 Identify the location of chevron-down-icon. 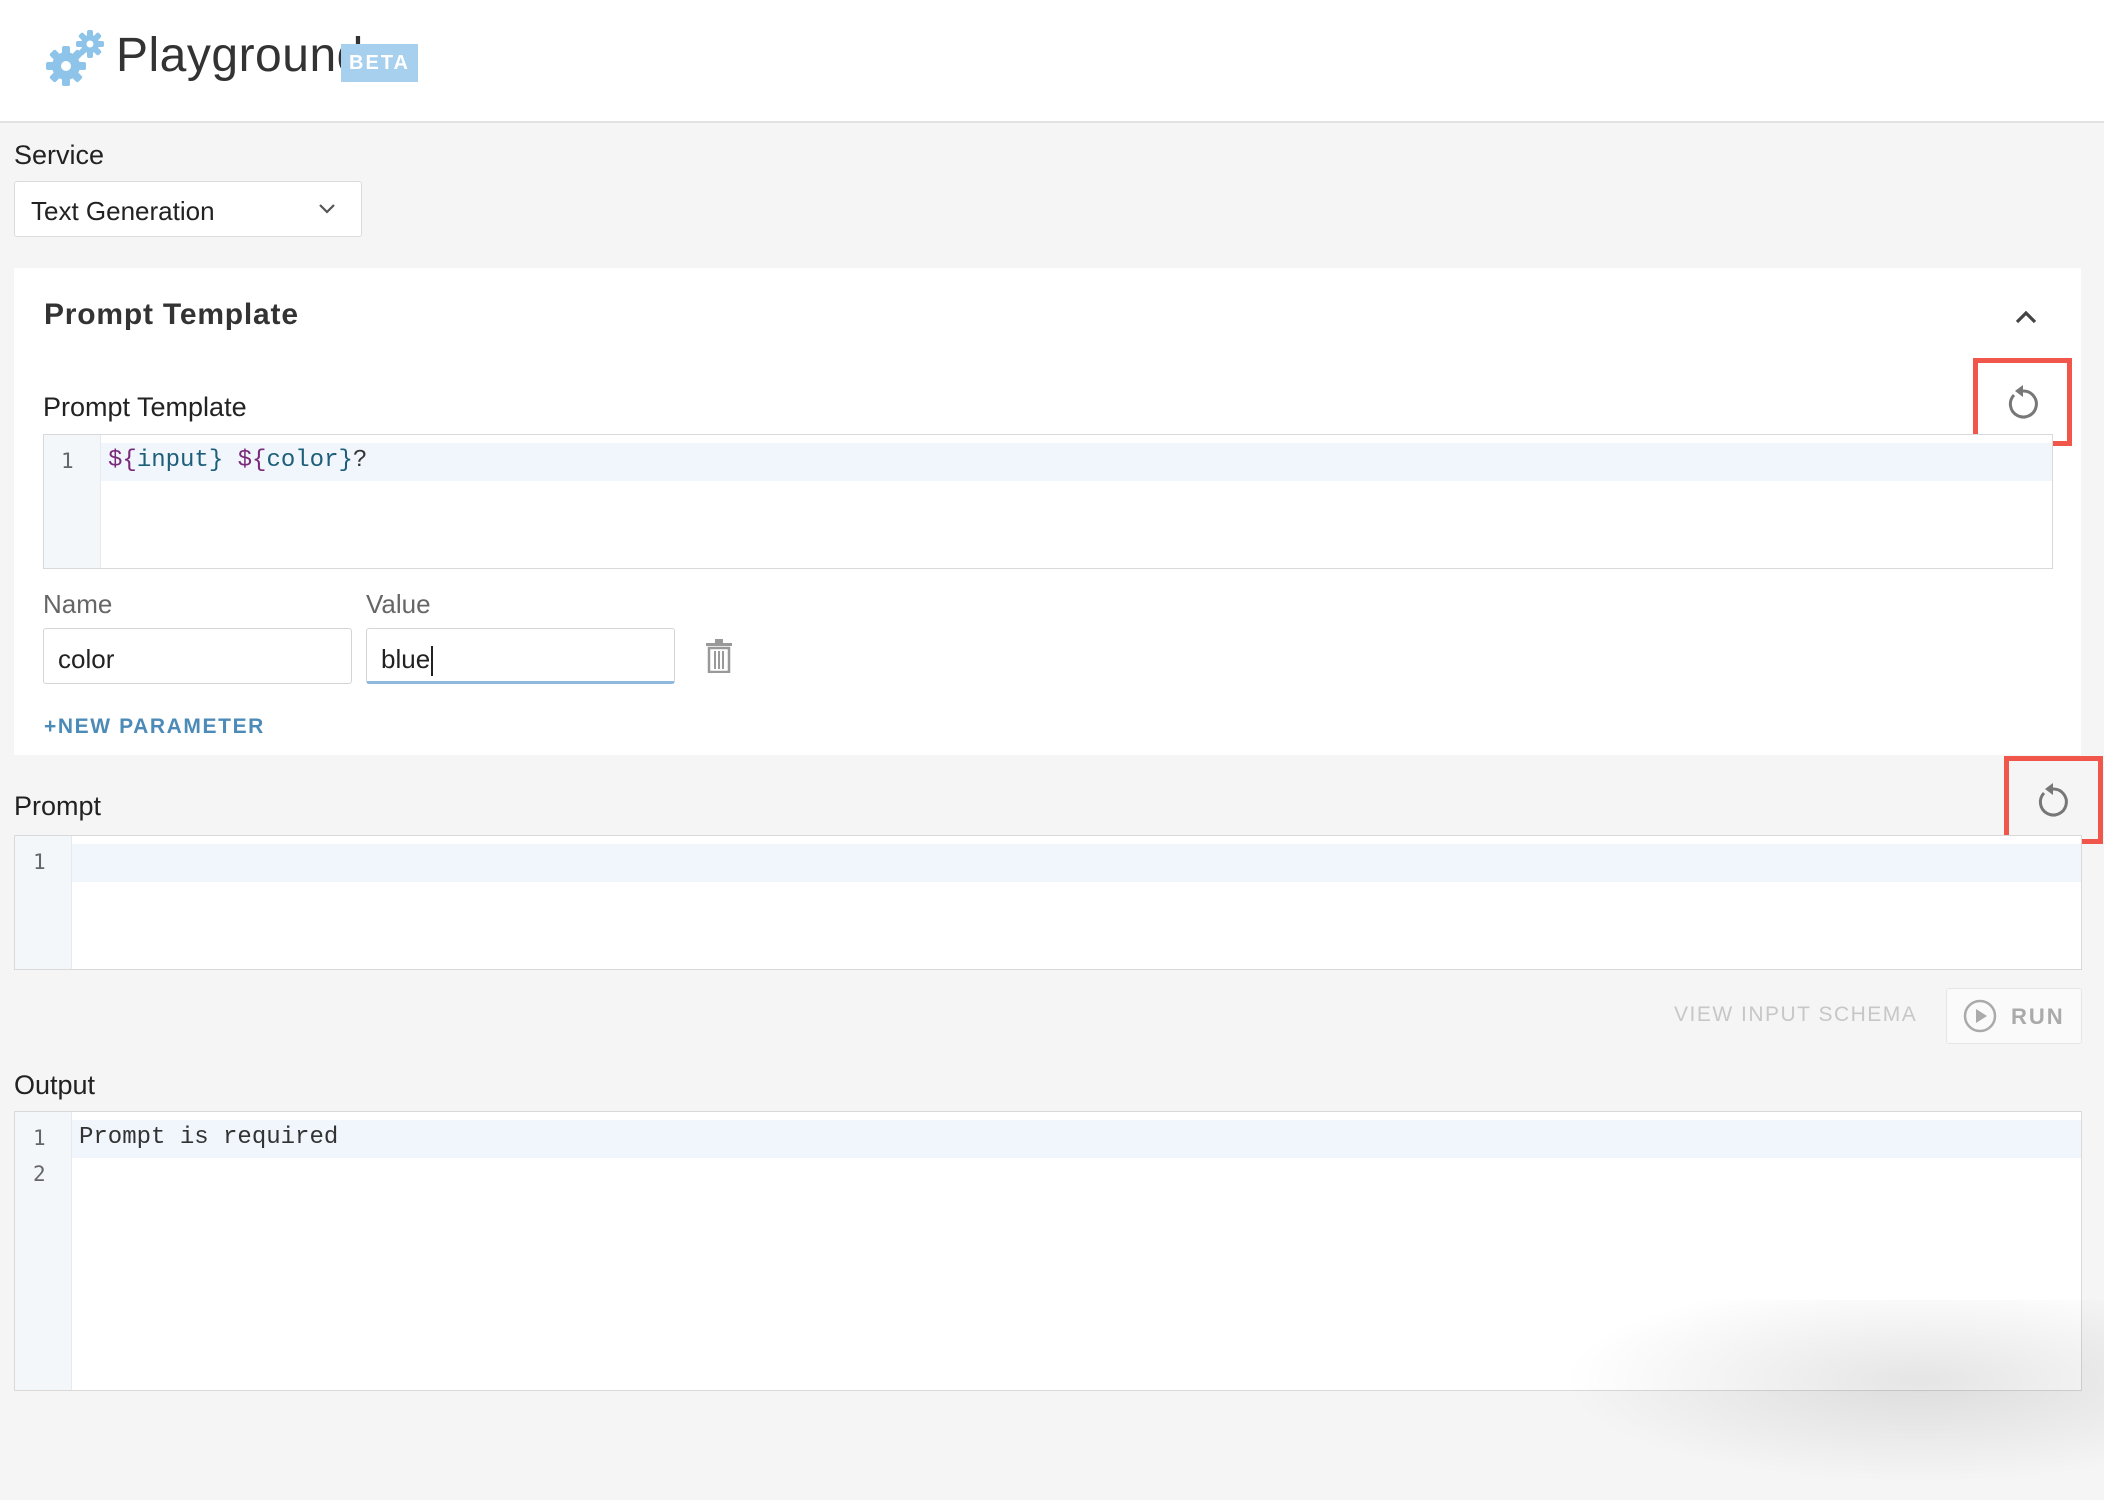
(327, 209).